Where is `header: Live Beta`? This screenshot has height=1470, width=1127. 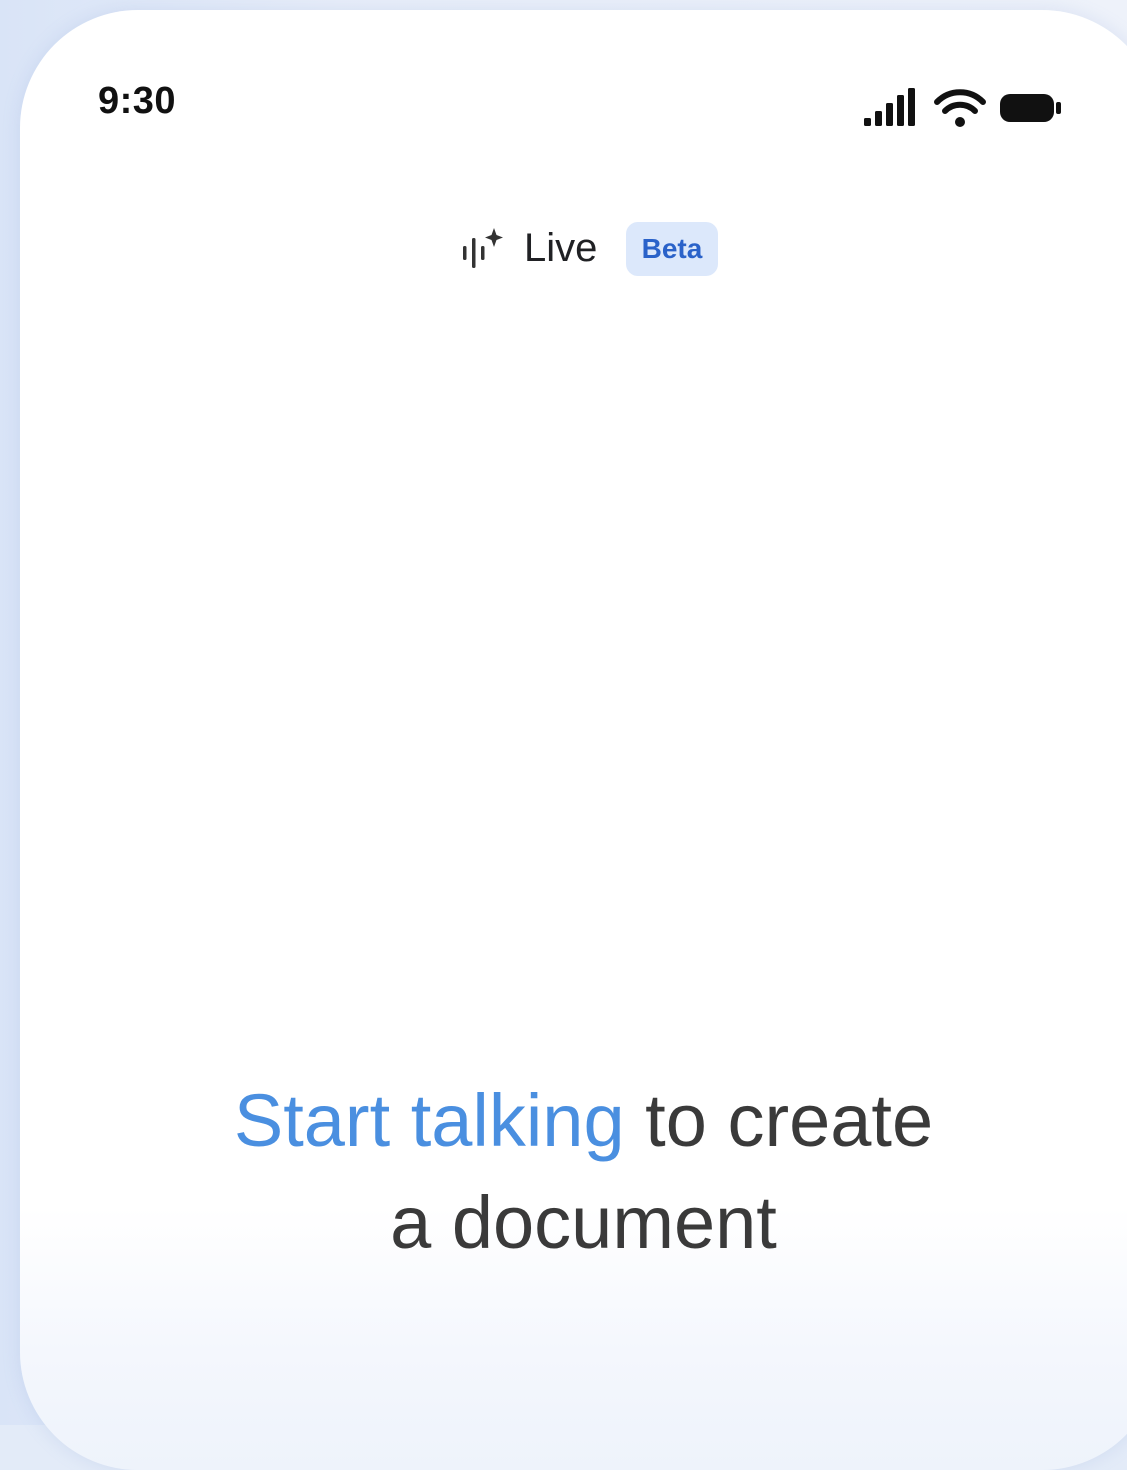
header: Live Beta is located at coordinates (573, 250).